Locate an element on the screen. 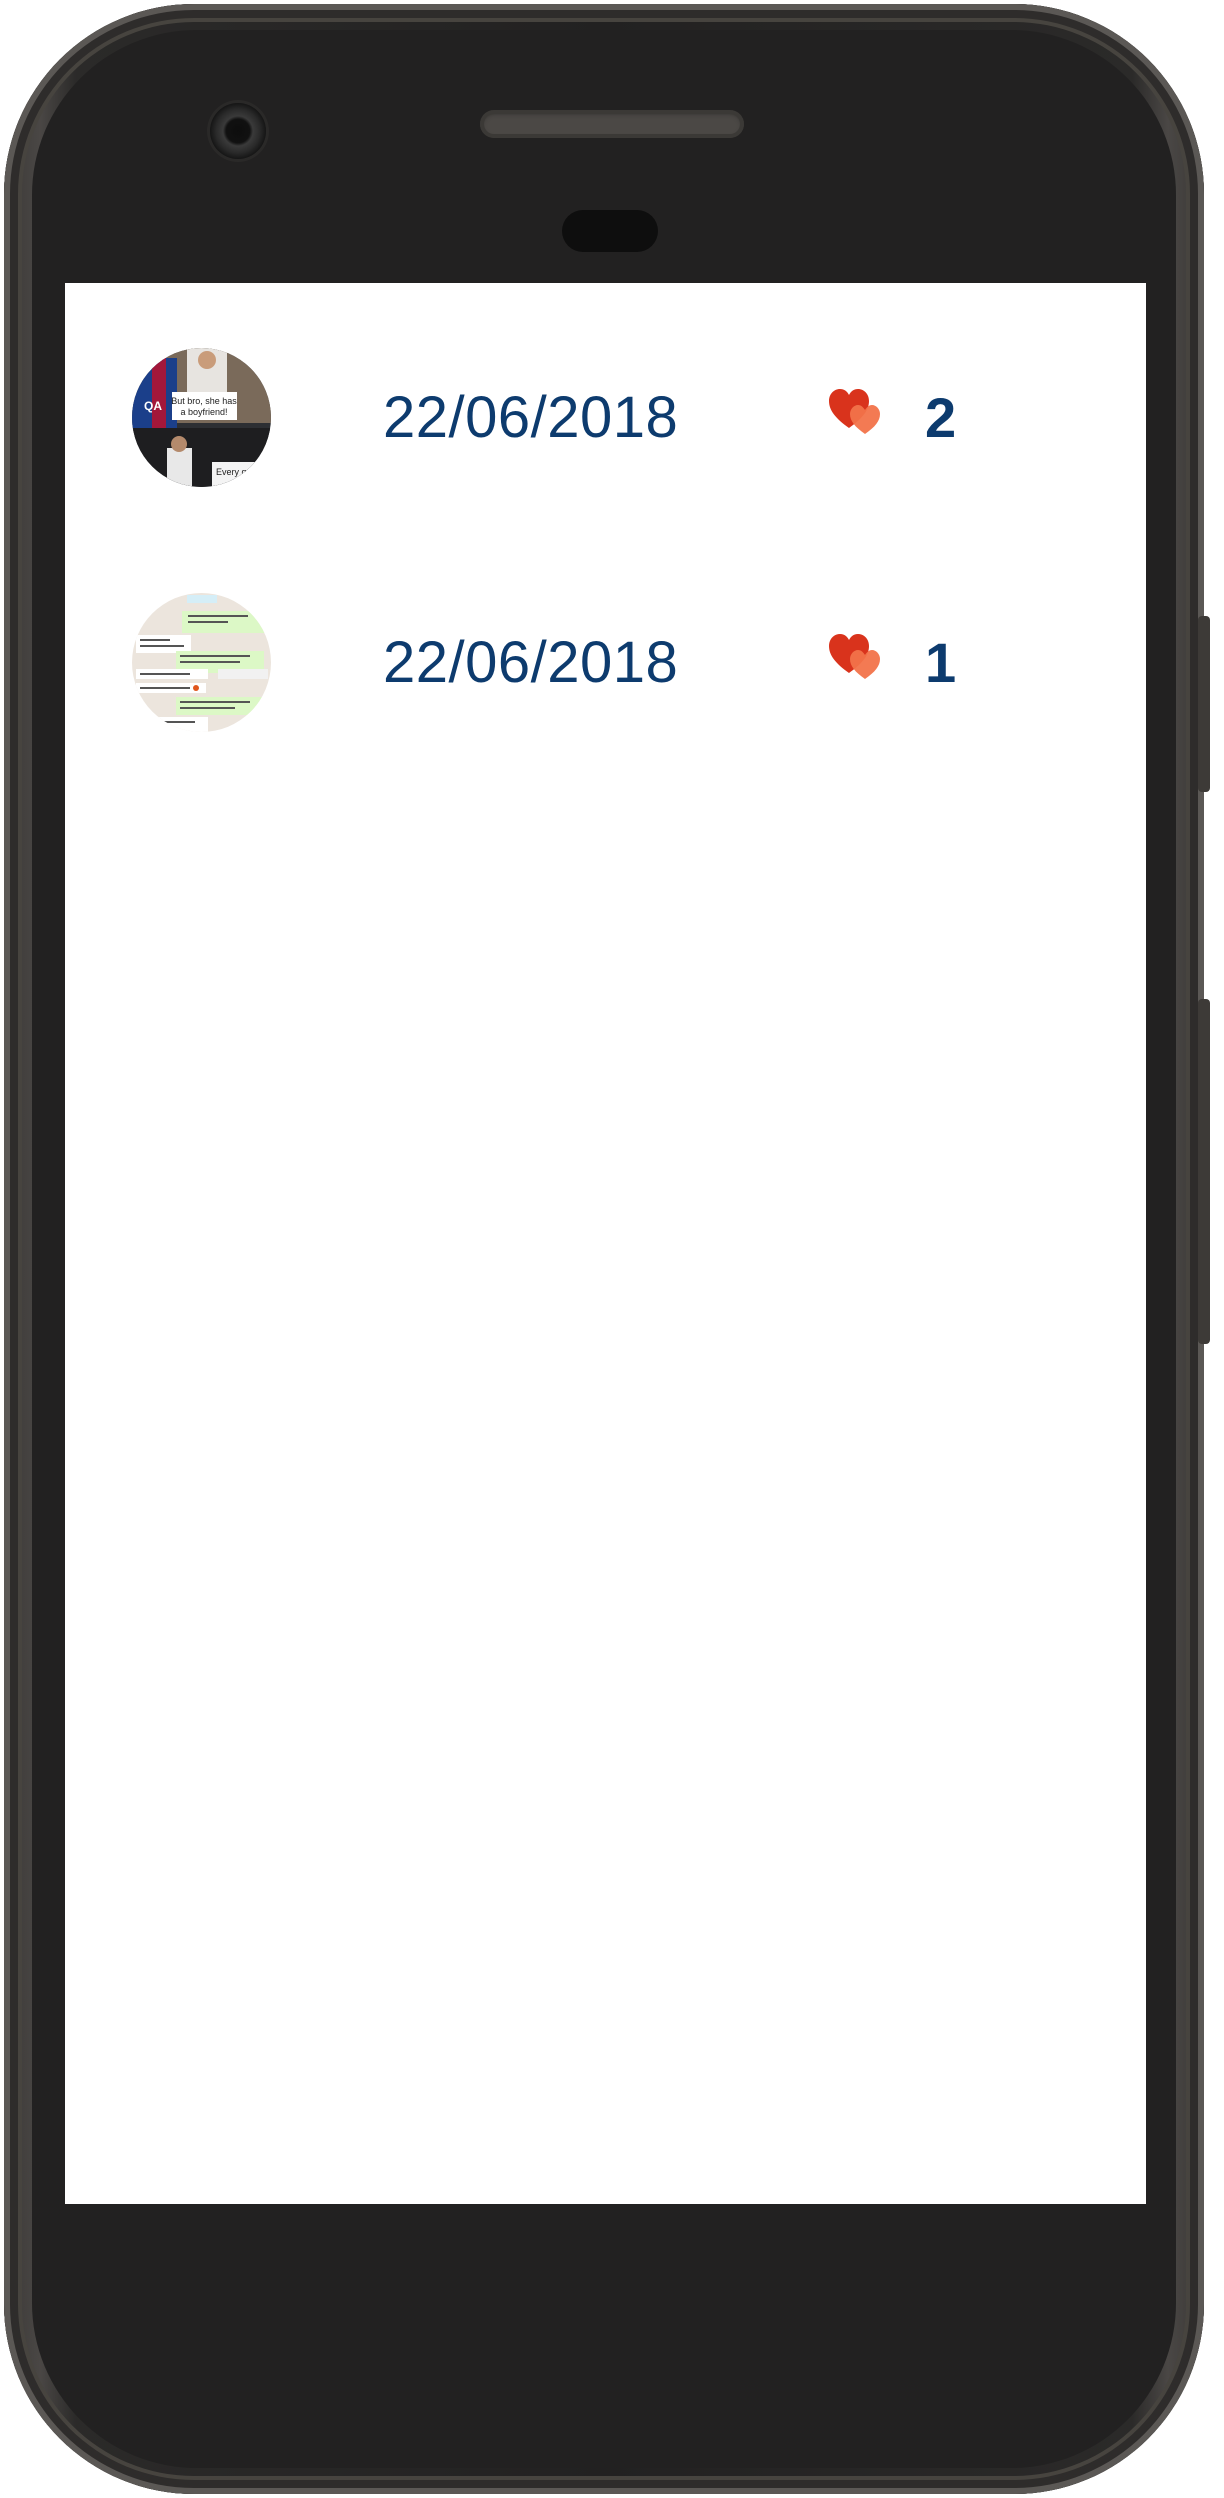  power-button is located at coordinates (1204, 1171).